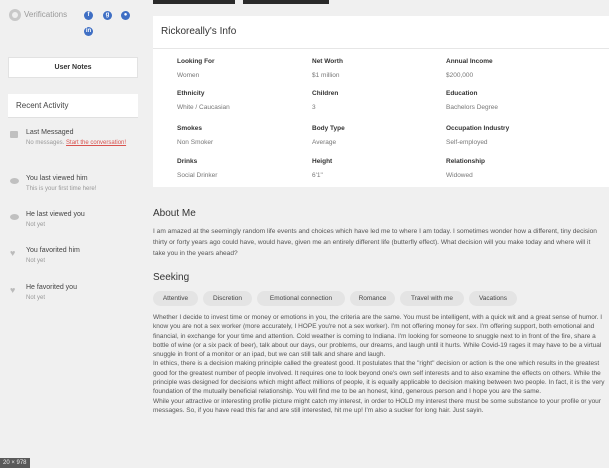 This screenshot has height=468, width=609. I want to click on info-field: Height 6'1", so click(377, 168).